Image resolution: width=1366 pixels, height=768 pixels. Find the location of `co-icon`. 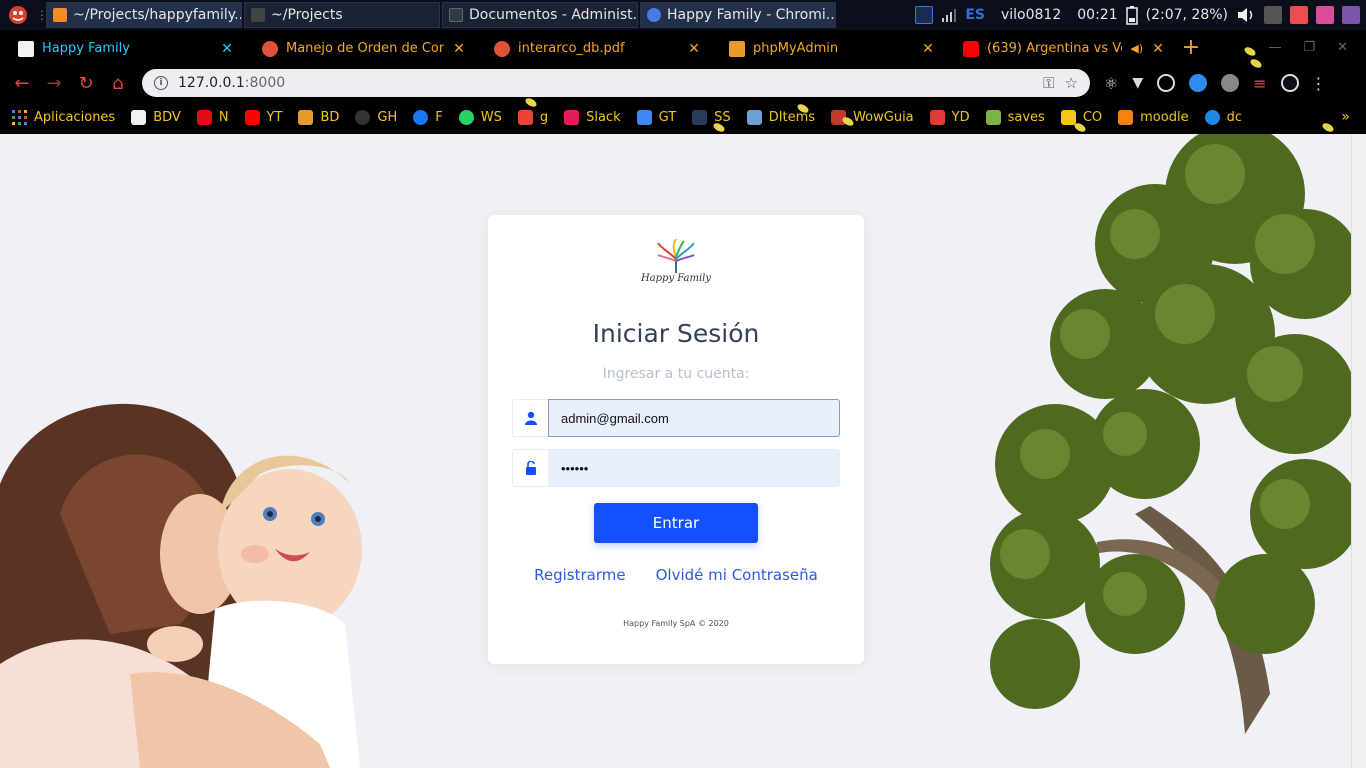

co-icon is located at coordinates (1068, 117).